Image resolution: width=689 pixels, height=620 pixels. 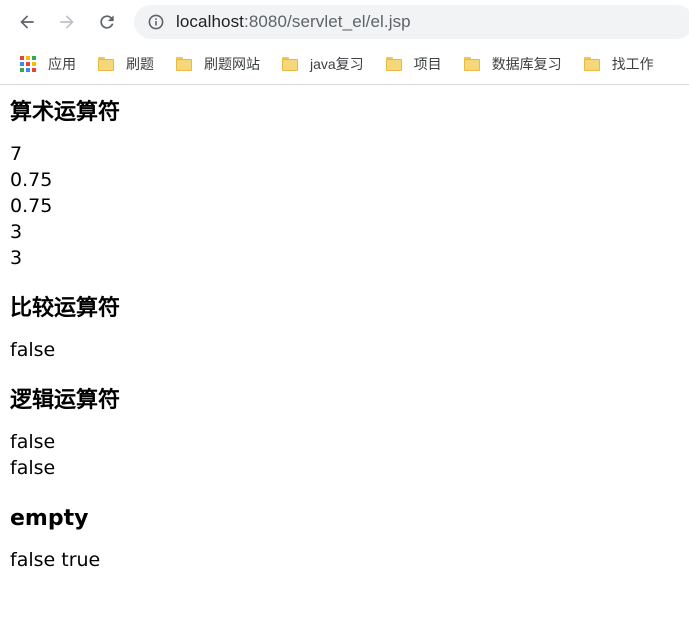 I want to click on bookmark-label: java复习, so click(x=337, y=64).